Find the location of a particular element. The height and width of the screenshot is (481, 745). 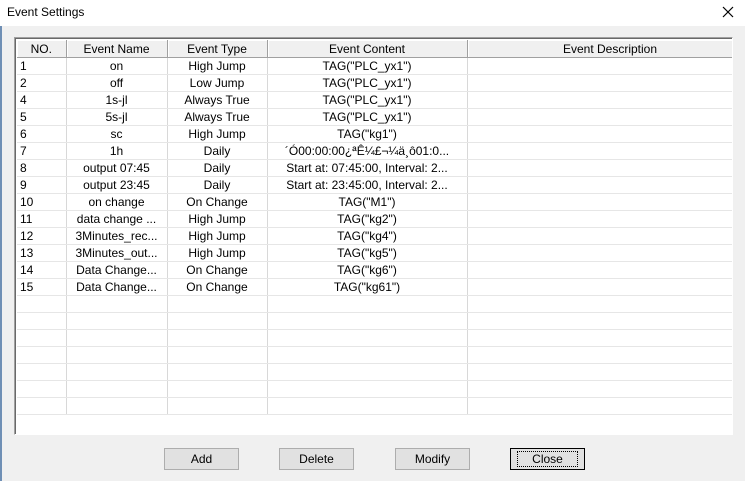

cell-event-content: TAG("kg6") is located at coordinates (367, 270).